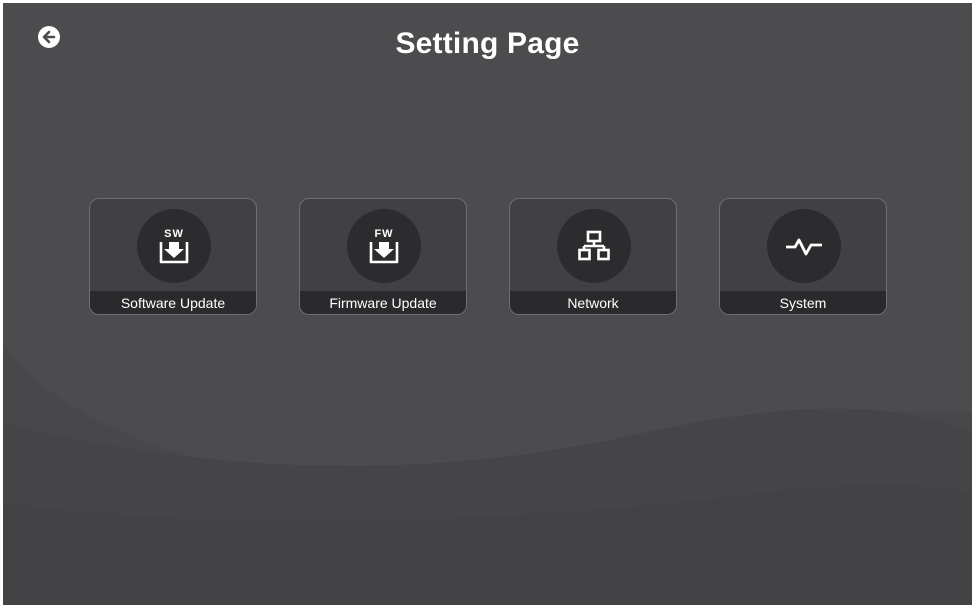  I want to click on icon-circle: FW, so click(384, 246).